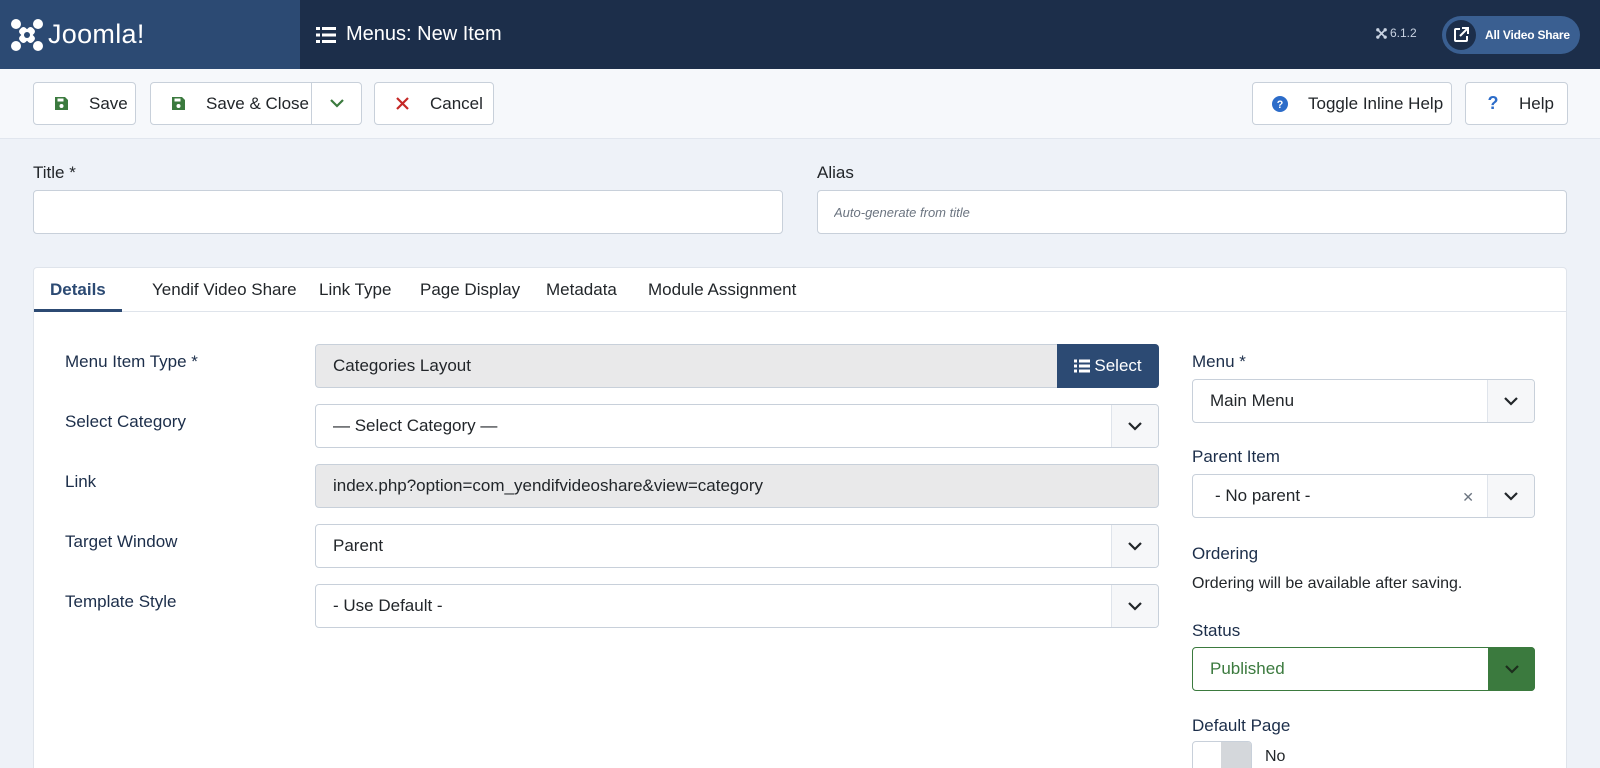 The image size is (1600, 768). What do you see at coordinates (1376, 103) in the screenshot?
I see `toggle-help-label: Toggle Inline Help` at bounding box center [1376, 103].